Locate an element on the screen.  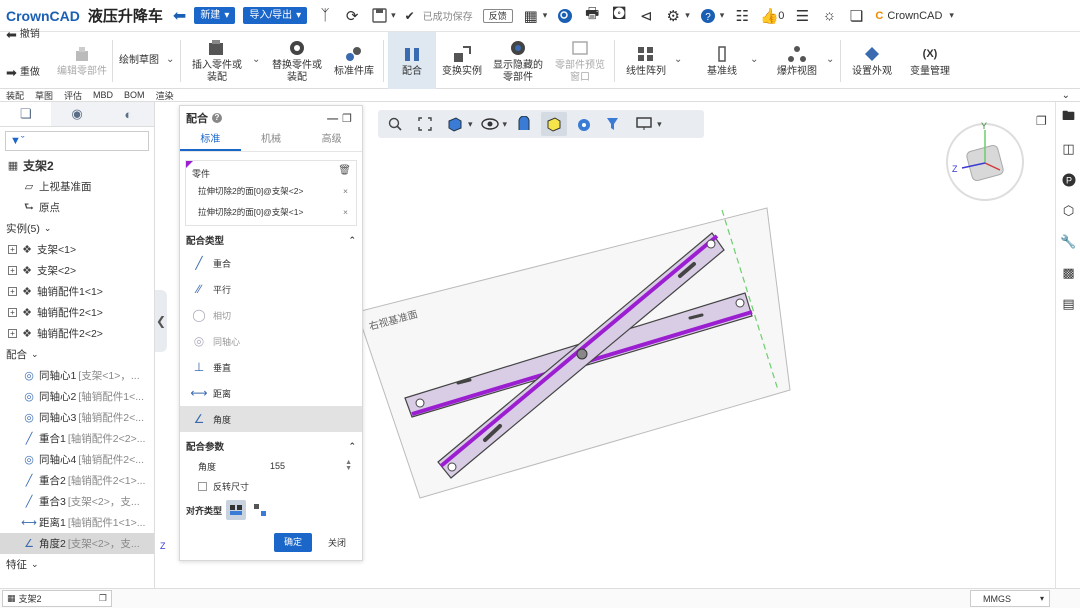
mate-type-concentric: ◎ 同轴心 is located at coordinates (271, 341).